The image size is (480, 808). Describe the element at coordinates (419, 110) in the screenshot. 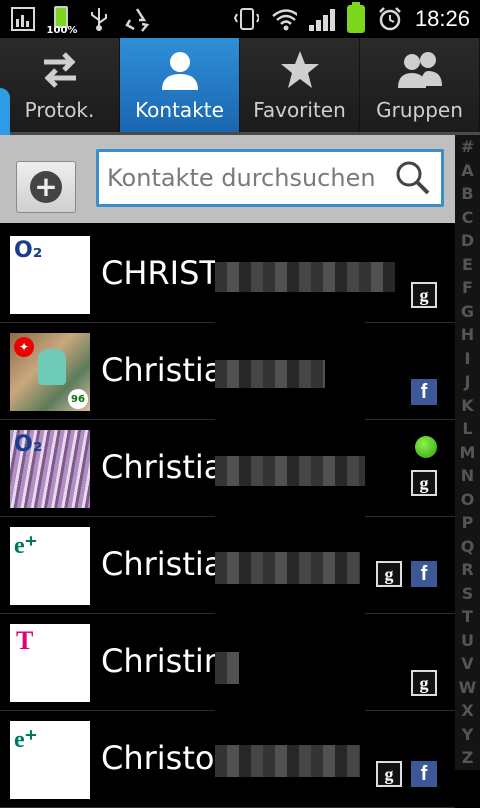

I see `tab-label: Gruppen` at that location.